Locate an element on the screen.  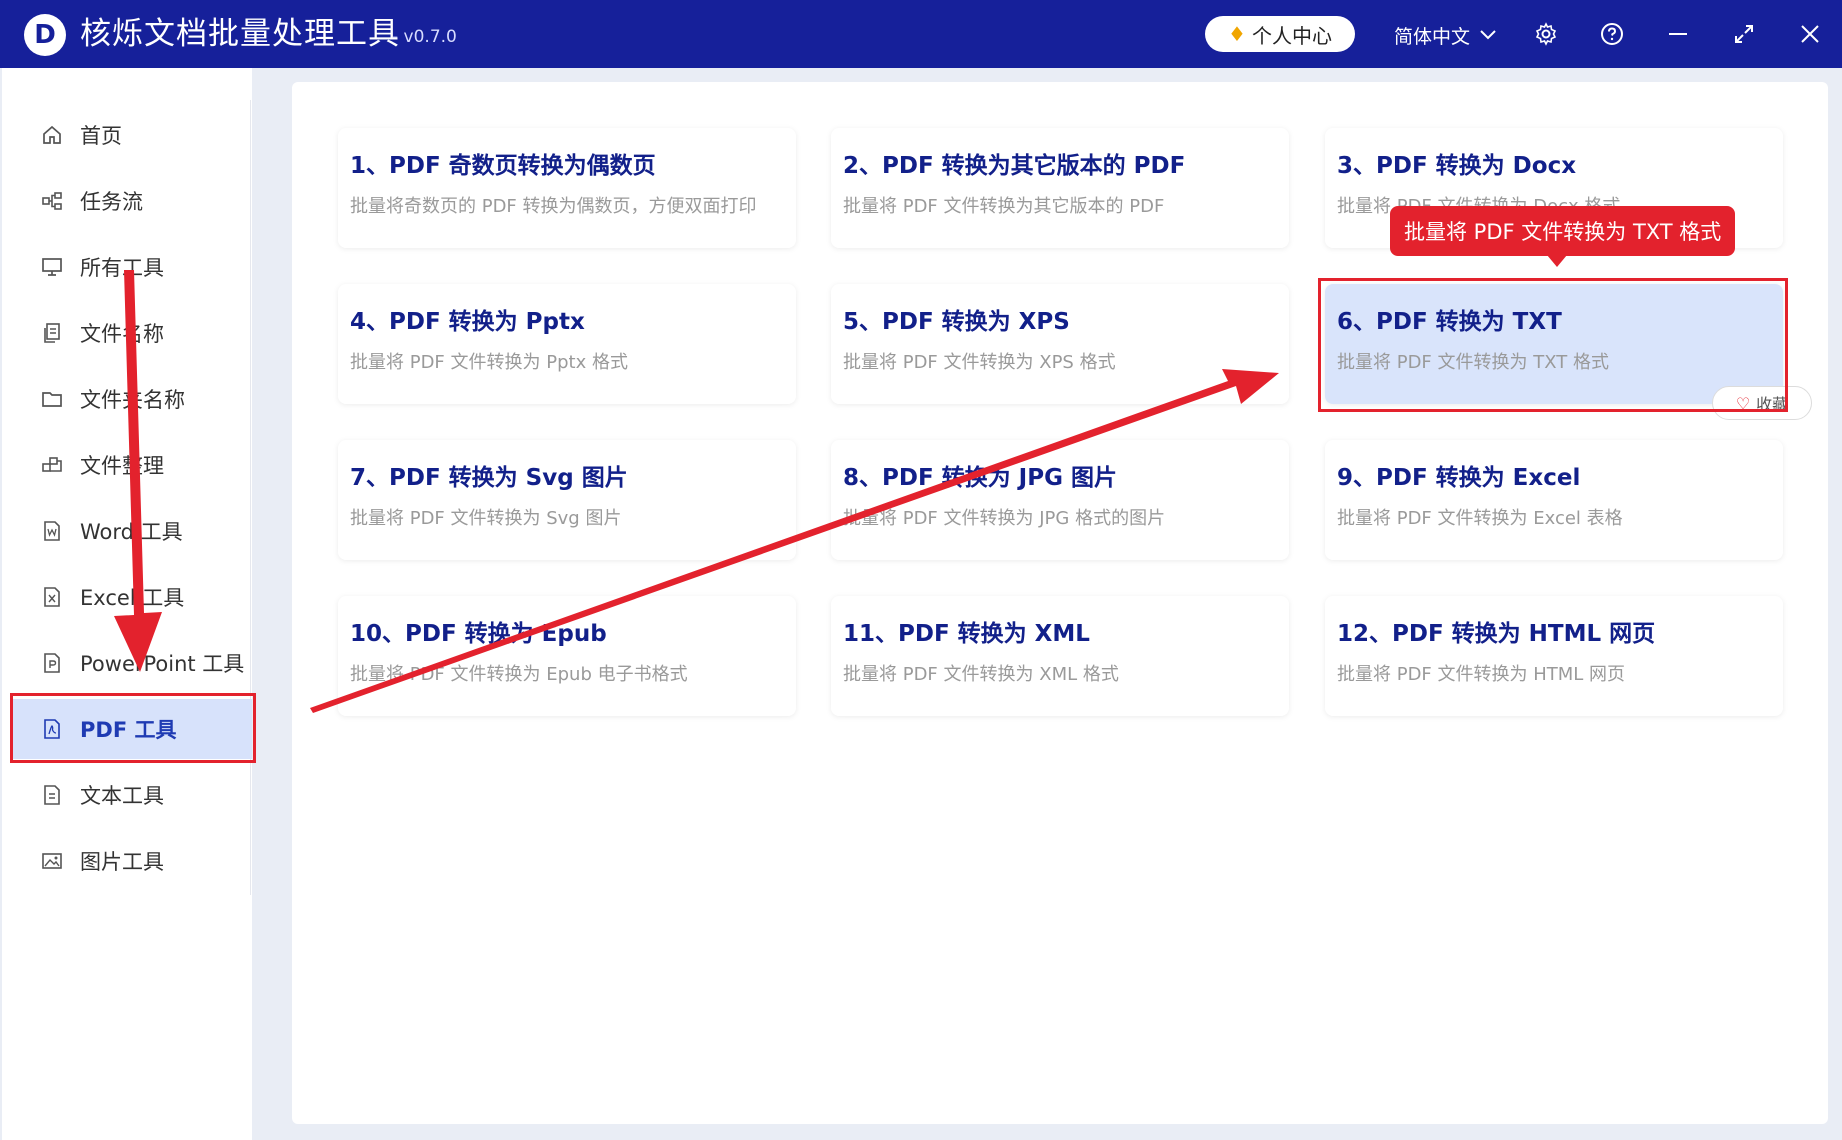
tool-card-6: 6、PDF 转换为 TXT 批量将 PDF 文件转换为 TXT 格式 is located at coordinates (1554, 344).